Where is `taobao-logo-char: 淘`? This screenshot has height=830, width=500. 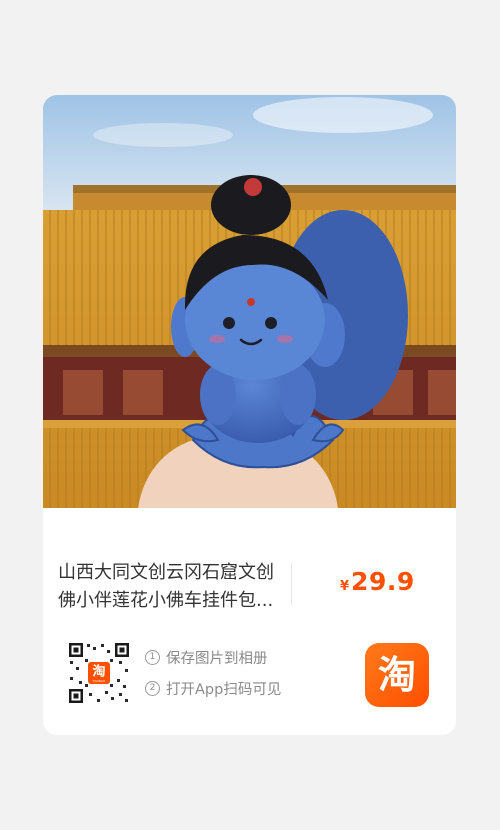
taobao-logo-char: 淘 is located at coordinates (396, 675).